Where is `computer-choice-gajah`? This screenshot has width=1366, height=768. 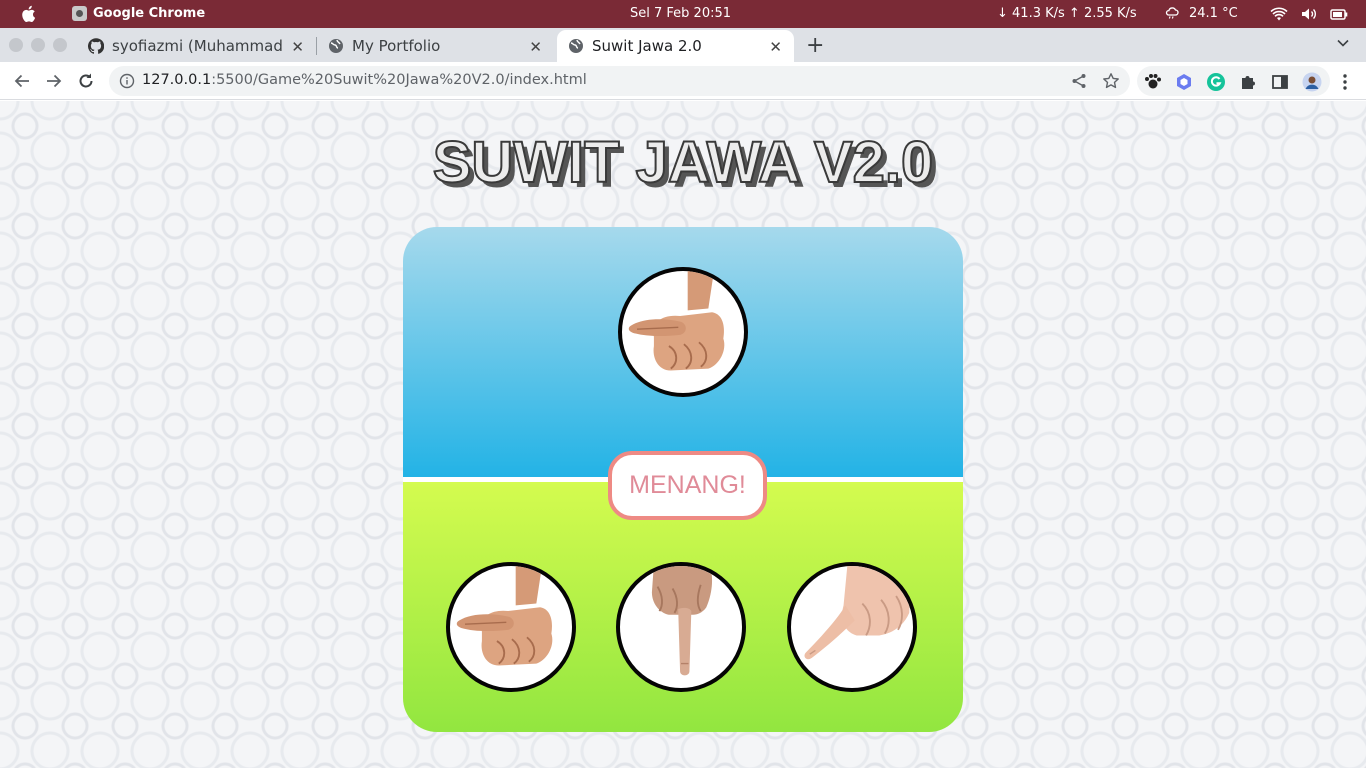 computer-choice-gajah is located at coordinates (683, 332).